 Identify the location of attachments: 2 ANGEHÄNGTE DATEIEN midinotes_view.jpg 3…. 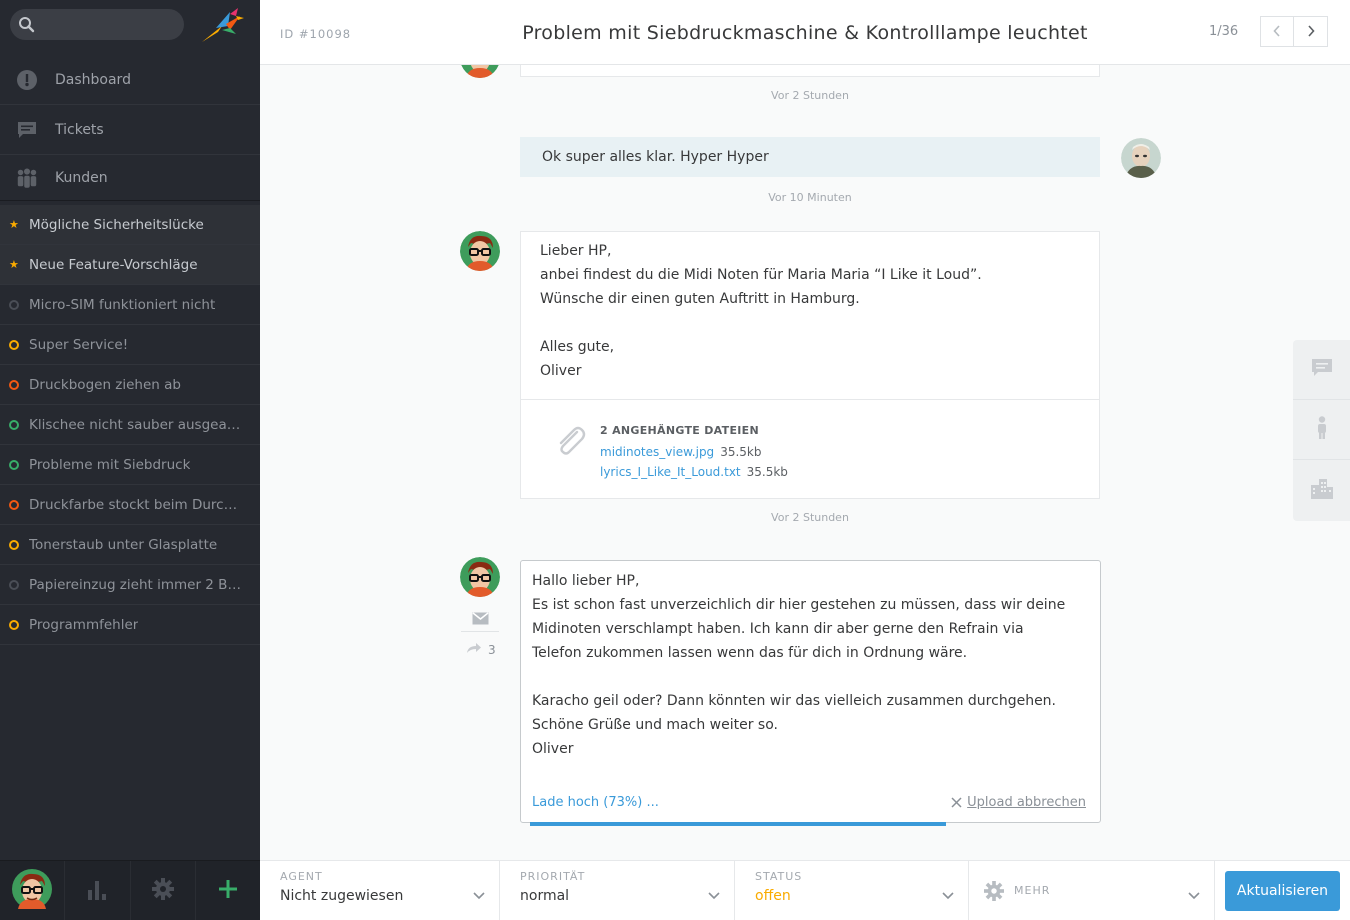
(810, 449).